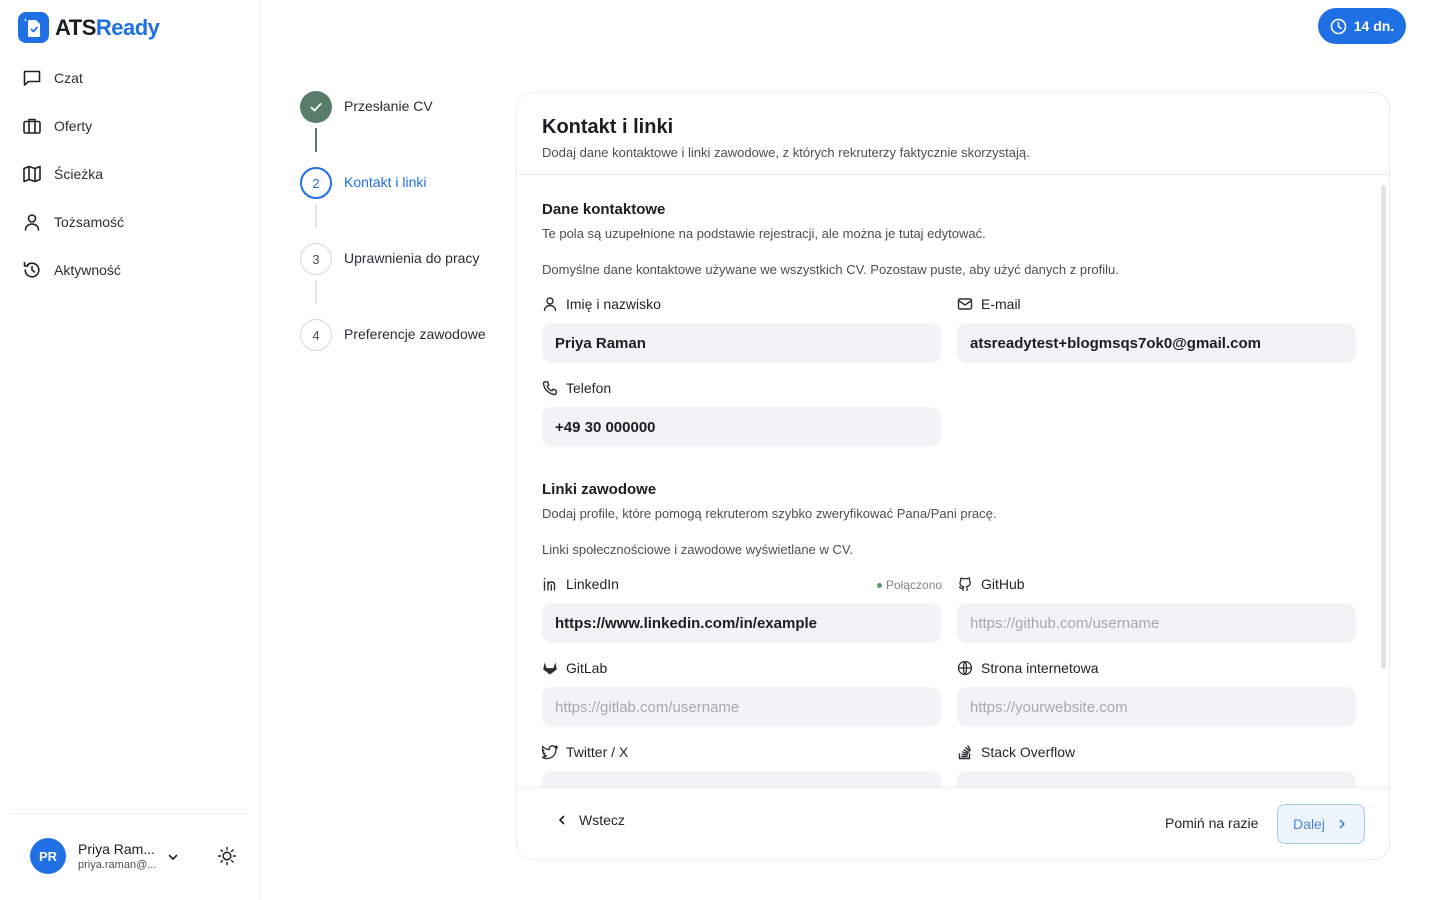 The height and width of the screenshot is (900, 1440). I want to click on app-logo: ATSReady, so click(89, 27).